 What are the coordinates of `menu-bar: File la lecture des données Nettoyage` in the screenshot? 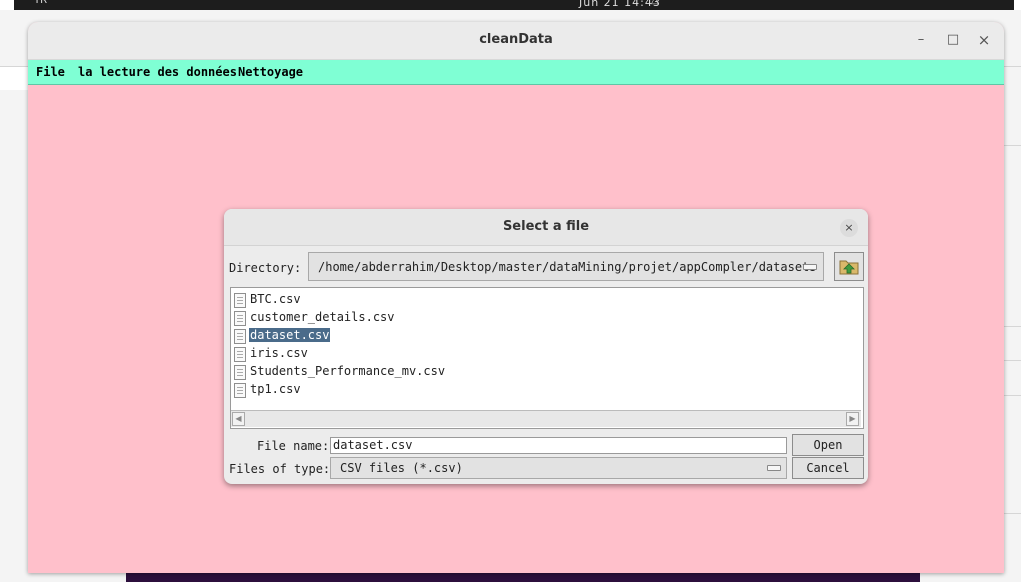 It's located at (516, 72).